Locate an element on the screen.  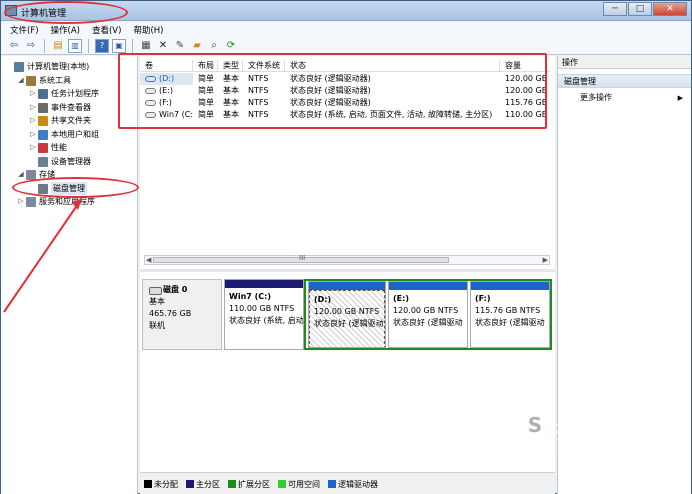
watermark: S 搜狗指南 zhinan.sogou.com is located at coordinates (595, 433).